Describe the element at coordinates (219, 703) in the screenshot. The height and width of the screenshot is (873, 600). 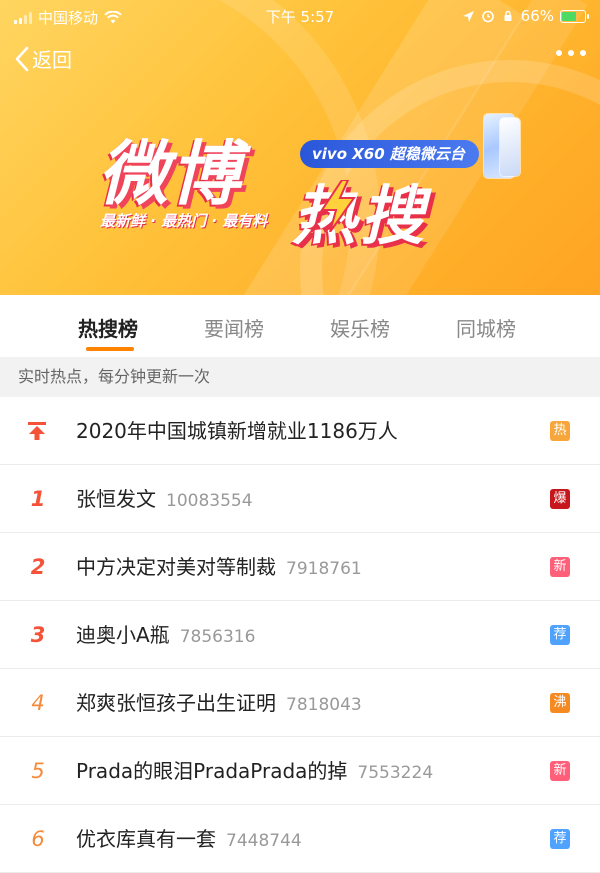
I see `list-item-title: 郑爽张恒孩子出生证明 7818043` at that location.